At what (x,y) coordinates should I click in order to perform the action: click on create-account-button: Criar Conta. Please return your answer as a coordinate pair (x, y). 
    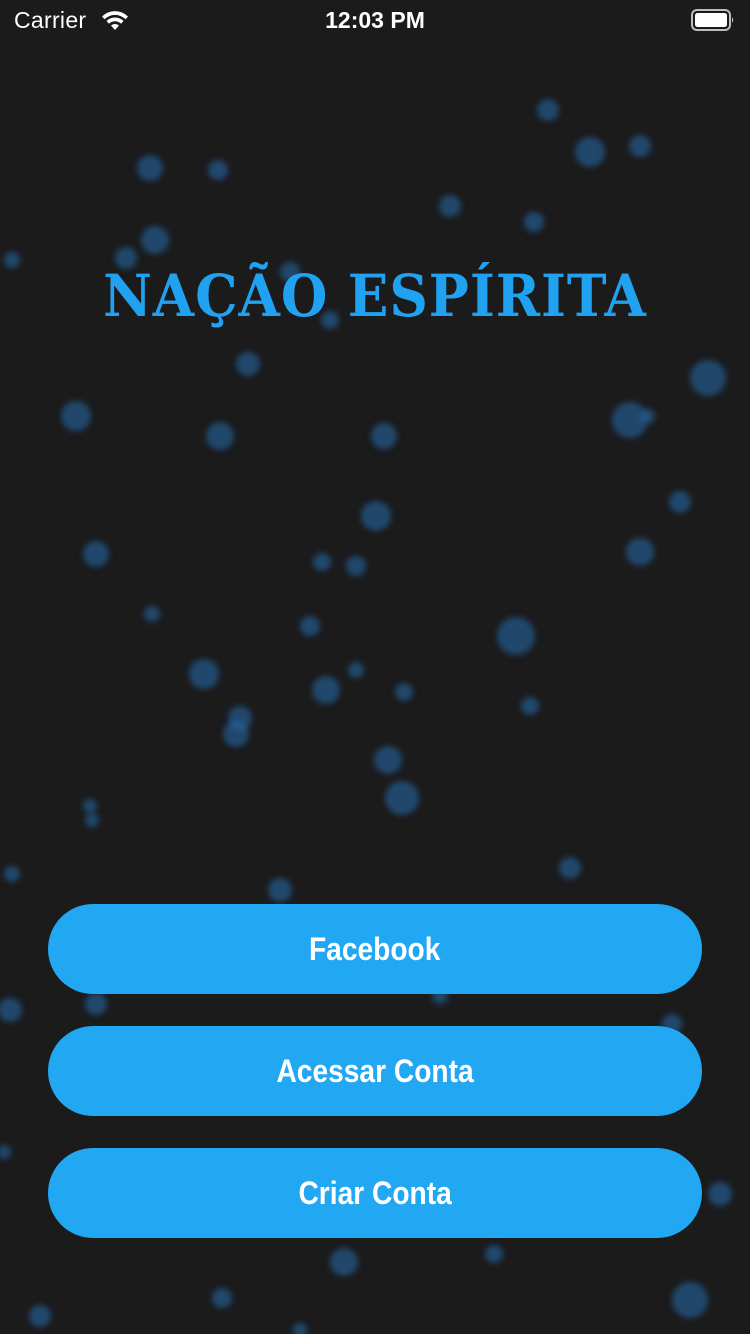
    Looking at the image, I should click on (375, 1193).